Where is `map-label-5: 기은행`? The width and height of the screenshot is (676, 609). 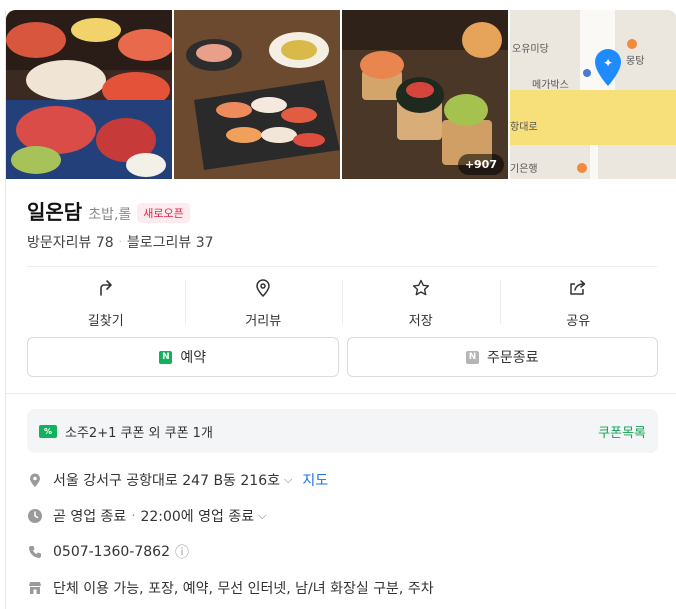 map-label-5: 기은행 is located at coordinates (524, 169).